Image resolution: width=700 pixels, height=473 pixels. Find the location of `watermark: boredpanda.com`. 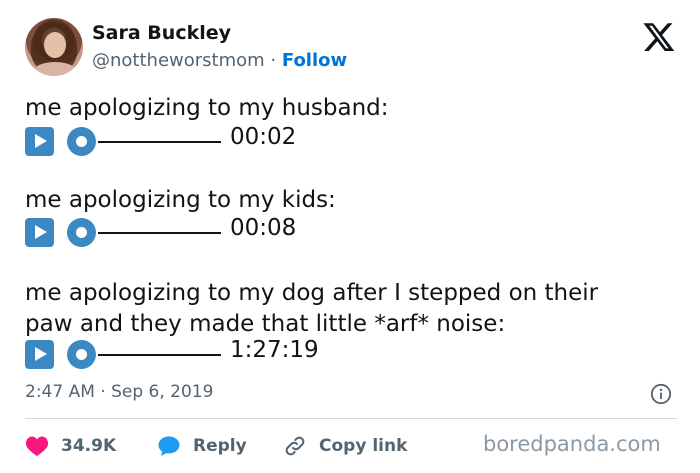

watermark: boredpanda.com is located at coordinates (572, 444).